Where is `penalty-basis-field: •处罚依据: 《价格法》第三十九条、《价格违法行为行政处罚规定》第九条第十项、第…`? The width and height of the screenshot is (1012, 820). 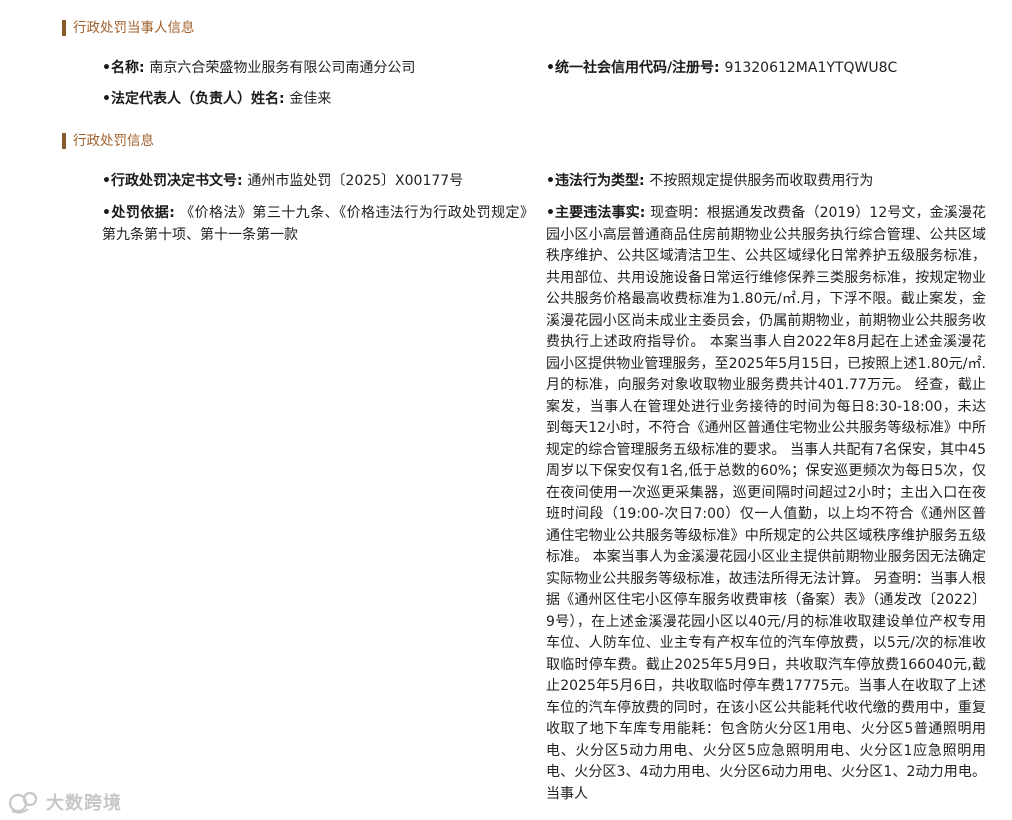 penalty-basis-field: •处罚依据: 《价格法》第三十九条、《价格违法行为行政处罚规定》第九条第十项、第… is located at coordinates (318, 224).